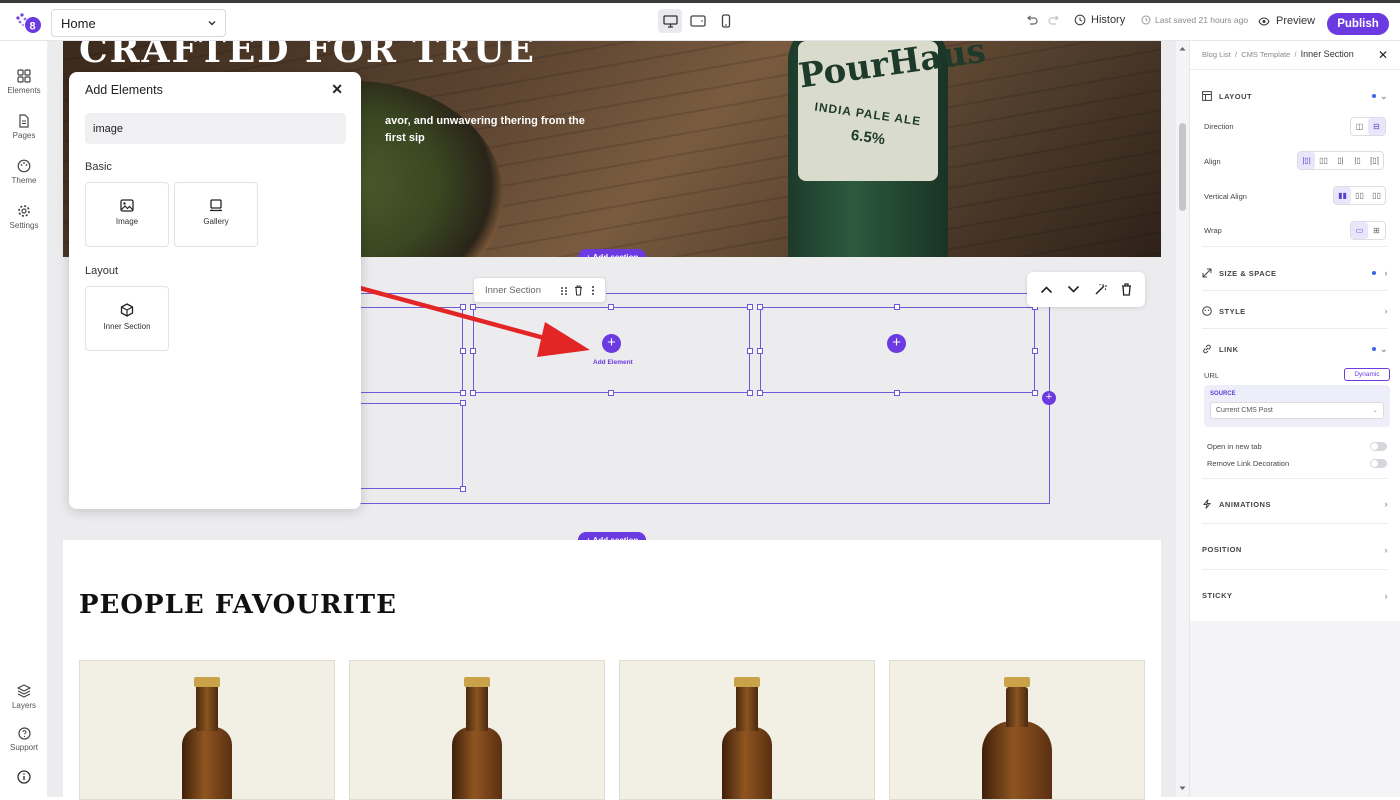 This screenshot has width=1400, height=800. I want to click on position-section-header: POSITION ›, so click(1295, 550).